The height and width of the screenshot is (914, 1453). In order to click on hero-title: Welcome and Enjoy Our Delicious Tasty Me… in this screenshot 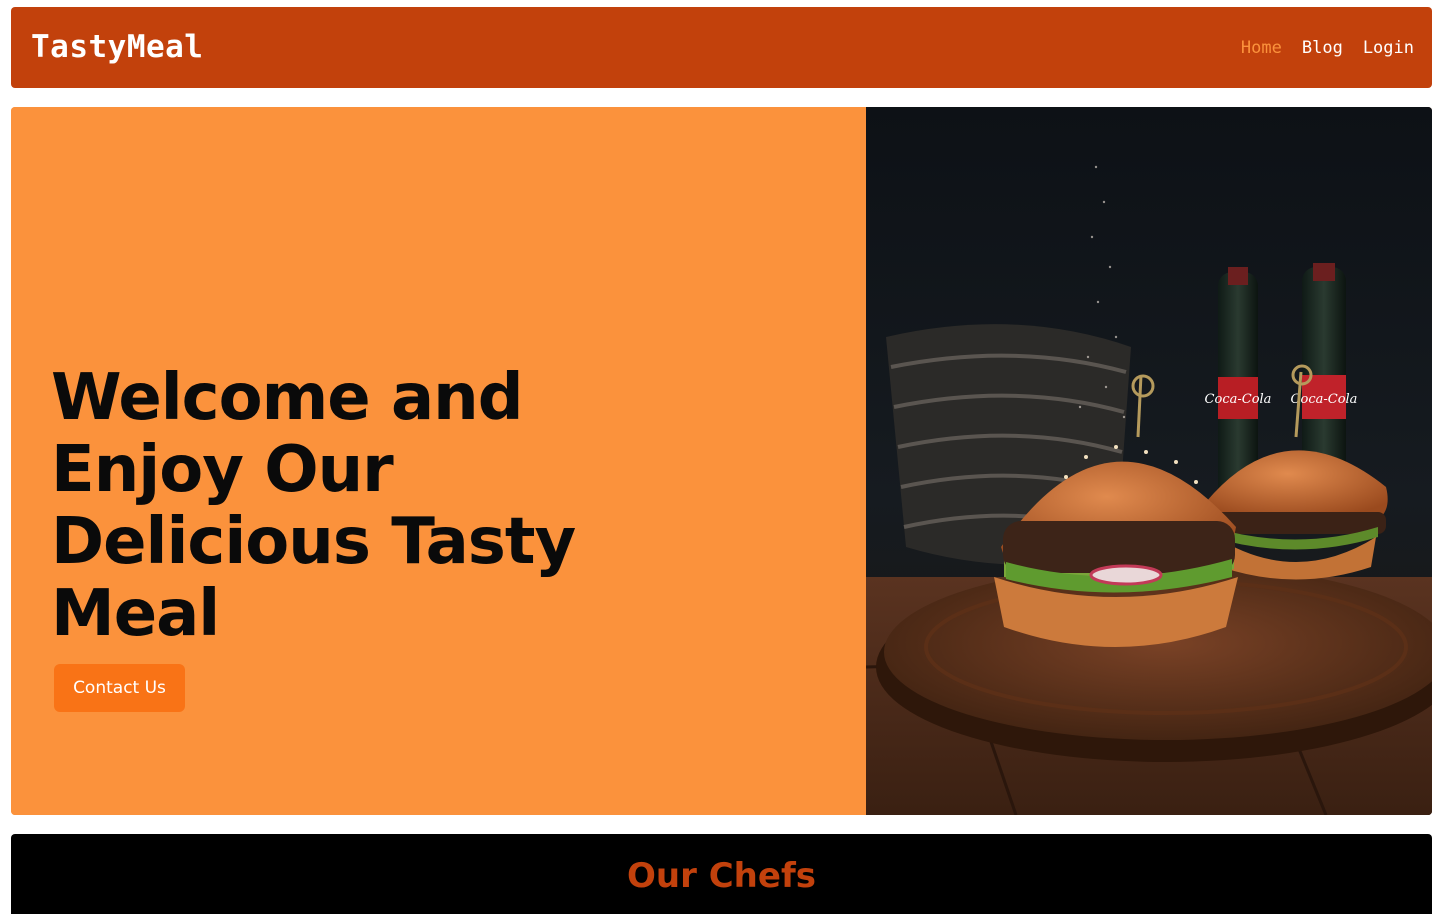, I will do `click(313, 506)`.